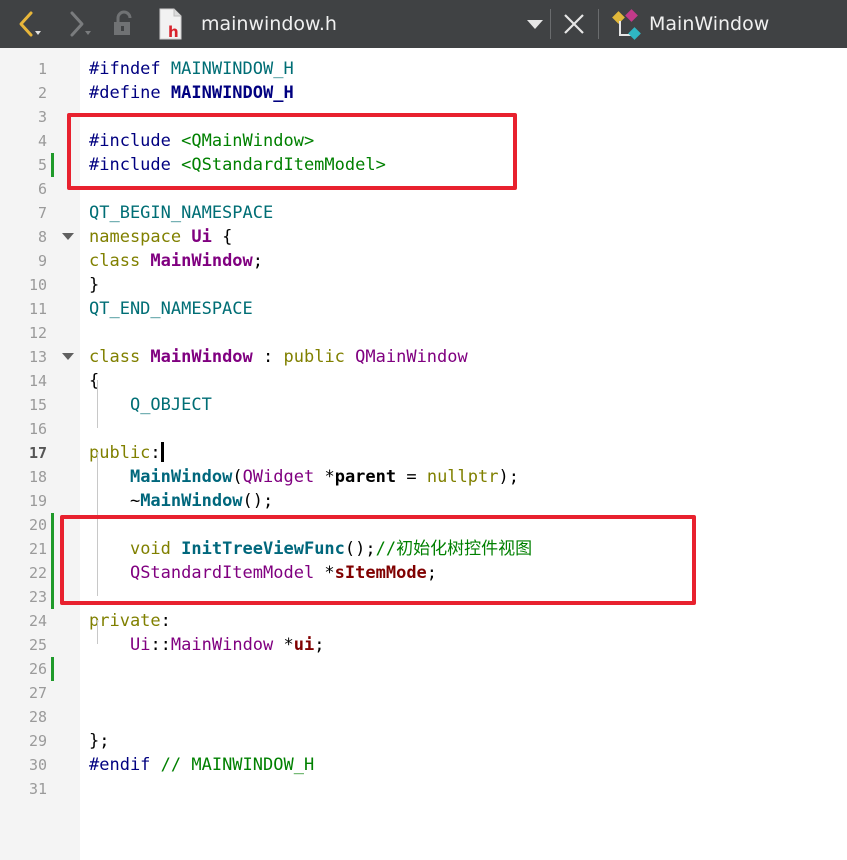 The width and height of the screenshot is (847, 860). Describe the element at coordinates (222, 237) in the screenshot. I see `code-token: {` at that location.